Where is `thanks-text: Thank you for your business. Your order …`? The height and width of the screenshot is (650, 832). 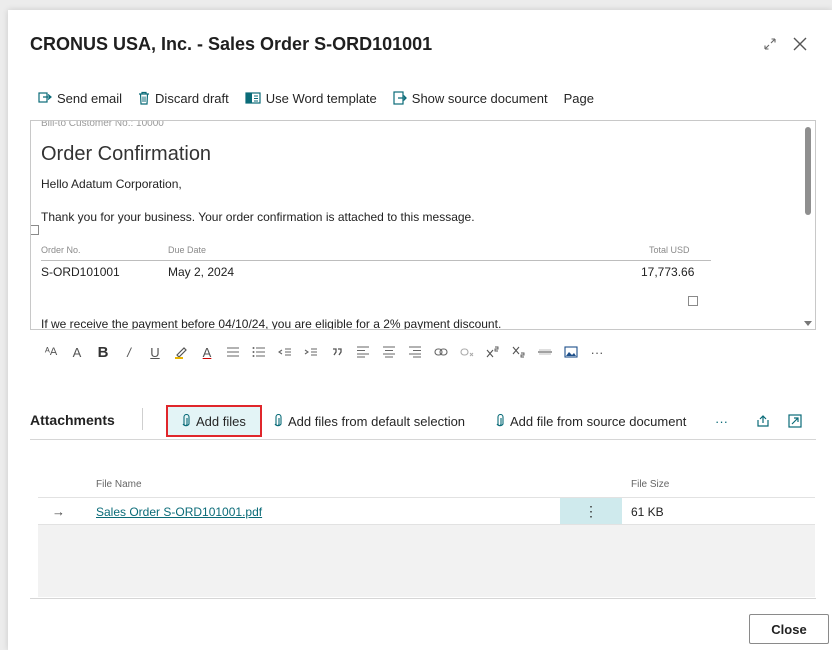
thanks-text: Thank you for your business. Your order … is located at coordinates (258, 217).